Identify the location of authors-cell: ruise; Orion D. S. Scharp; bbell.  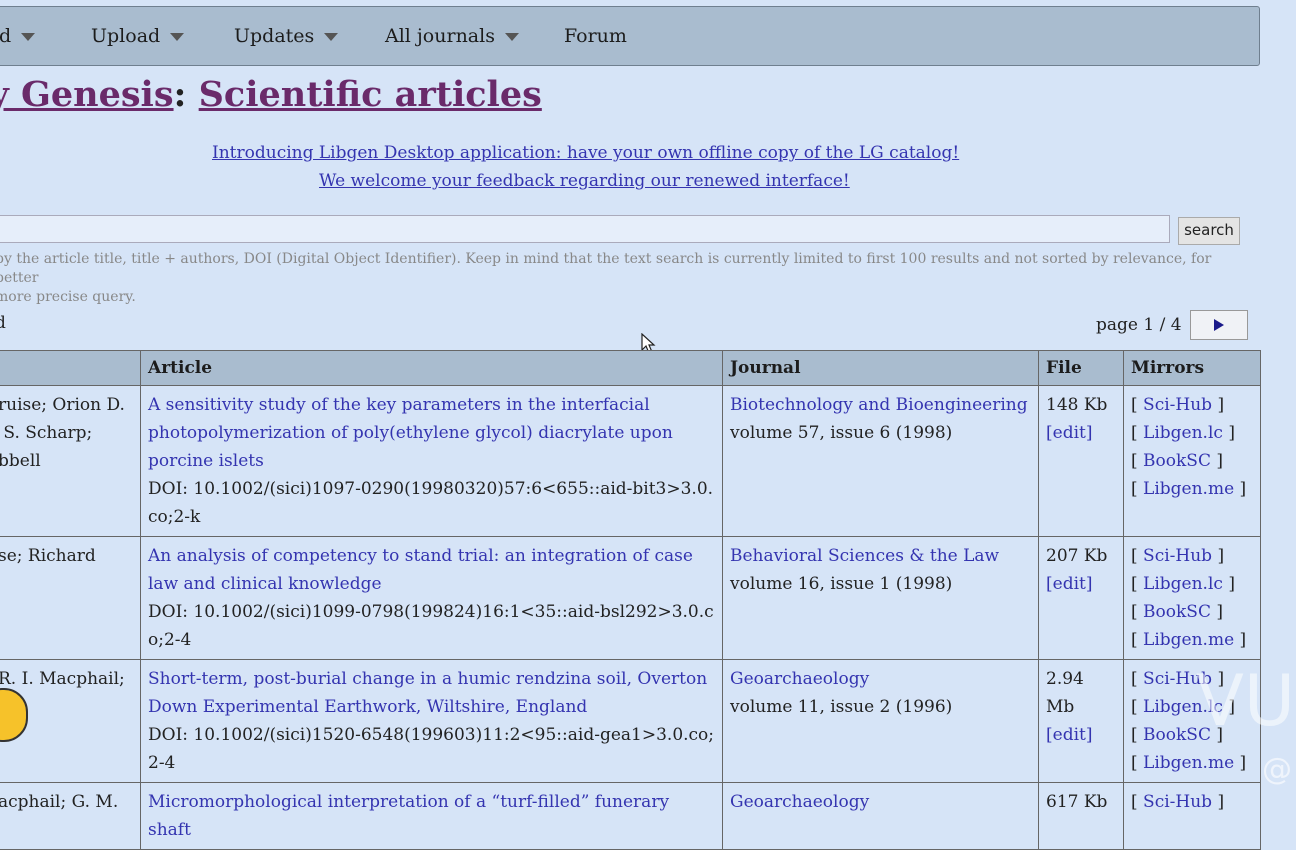
(70, 461).